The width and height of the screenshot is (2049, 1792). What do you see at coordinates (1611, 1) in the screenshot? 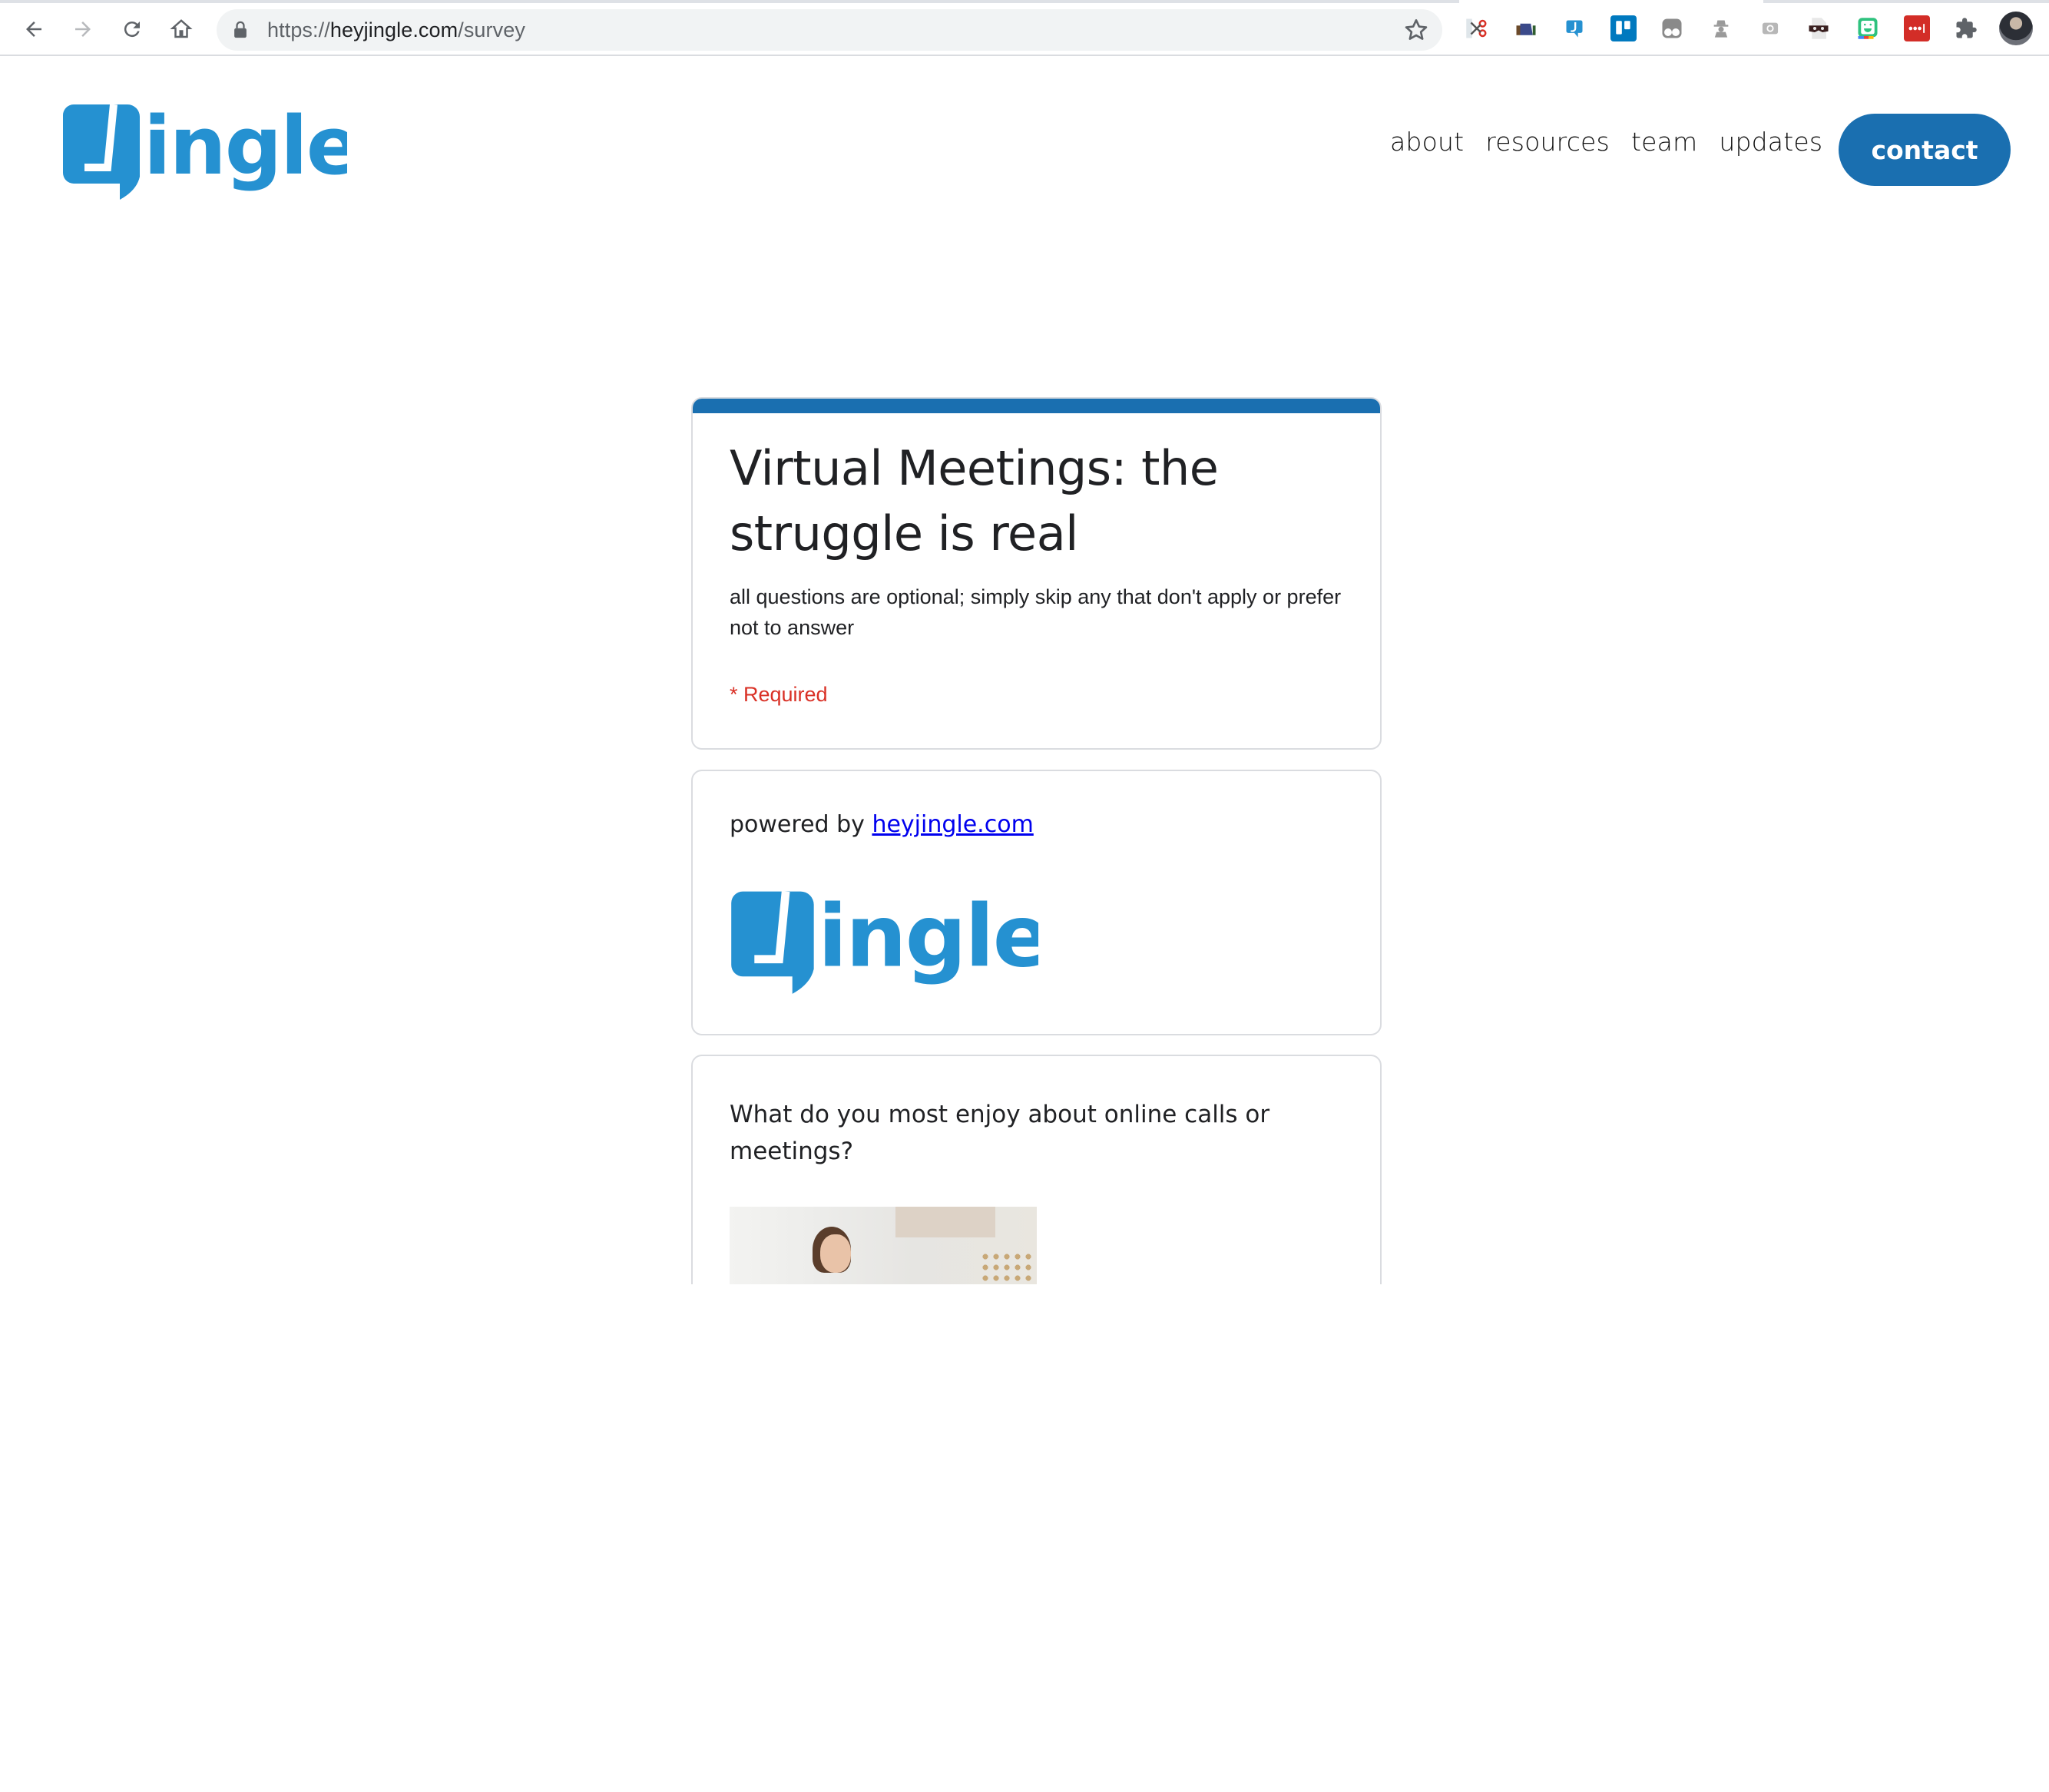
I see `active-tab-edge` at bounding box center [1611, 1].